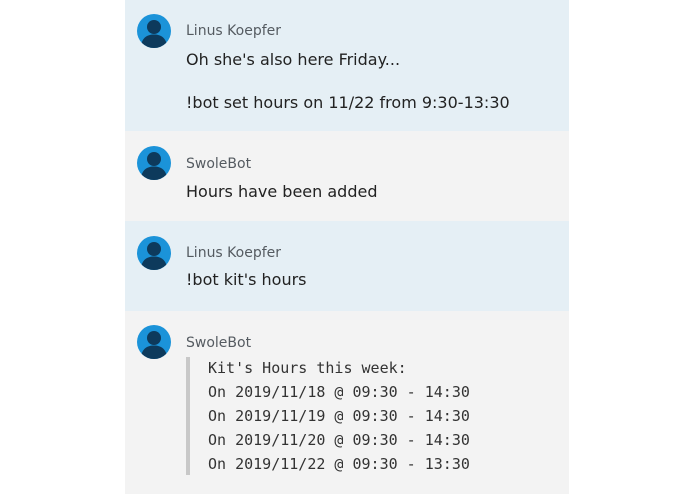 The height and width of the screenshot is (494, 695). Describe the element at coordinates (188, 416) in the screenshot. I see `quote-bar` at that location.